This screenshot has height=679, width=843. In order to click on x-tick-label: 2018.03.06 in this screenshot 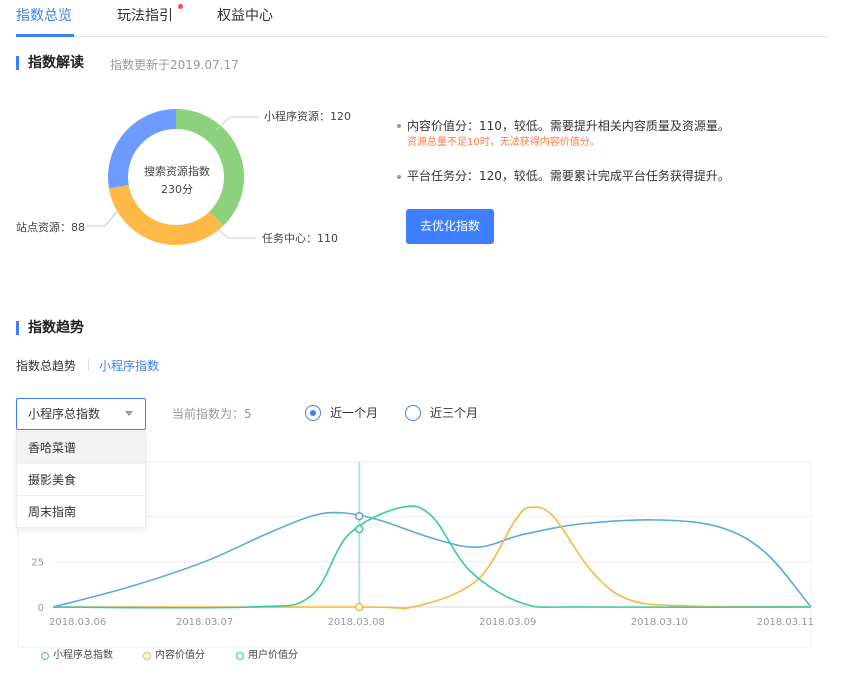, I will do `click(77, 622)`.